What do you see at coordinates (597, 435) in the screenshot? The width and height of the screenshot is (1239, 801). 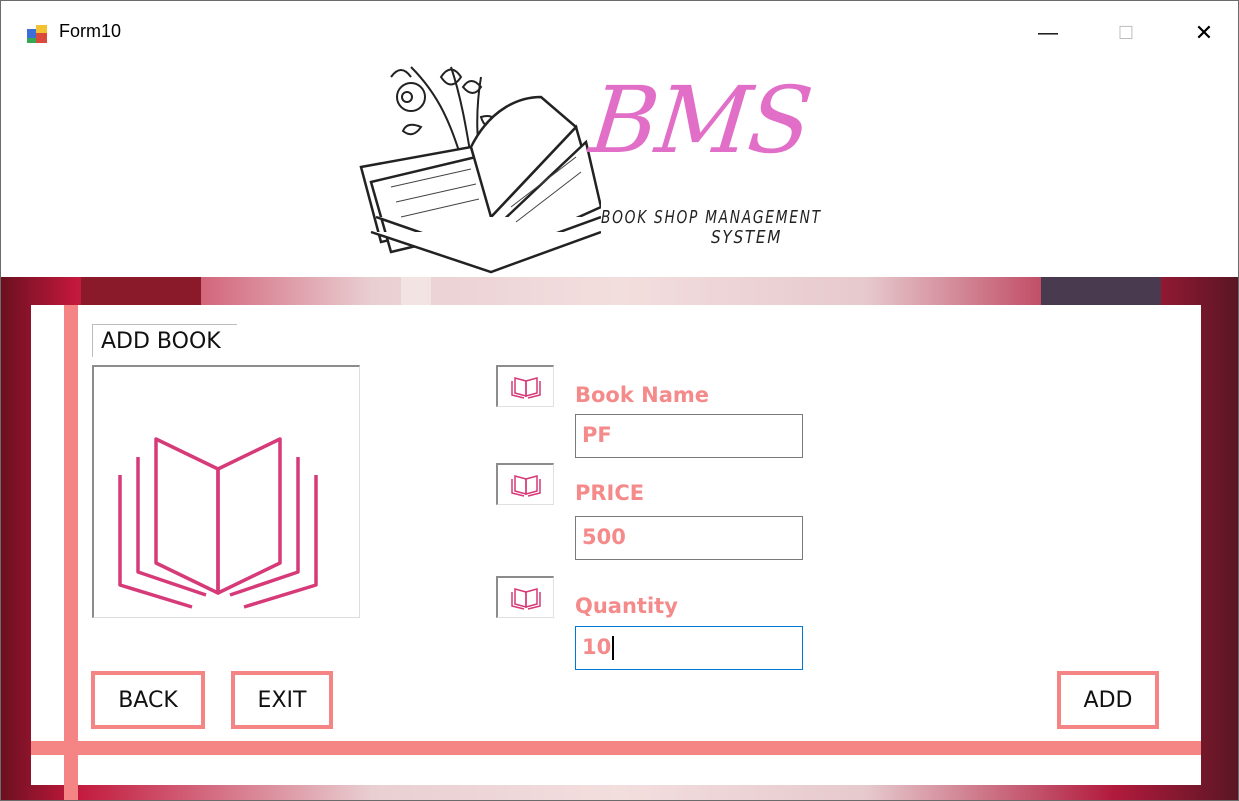 I see `book-name-value: PF` at bounding box center [597, 435].